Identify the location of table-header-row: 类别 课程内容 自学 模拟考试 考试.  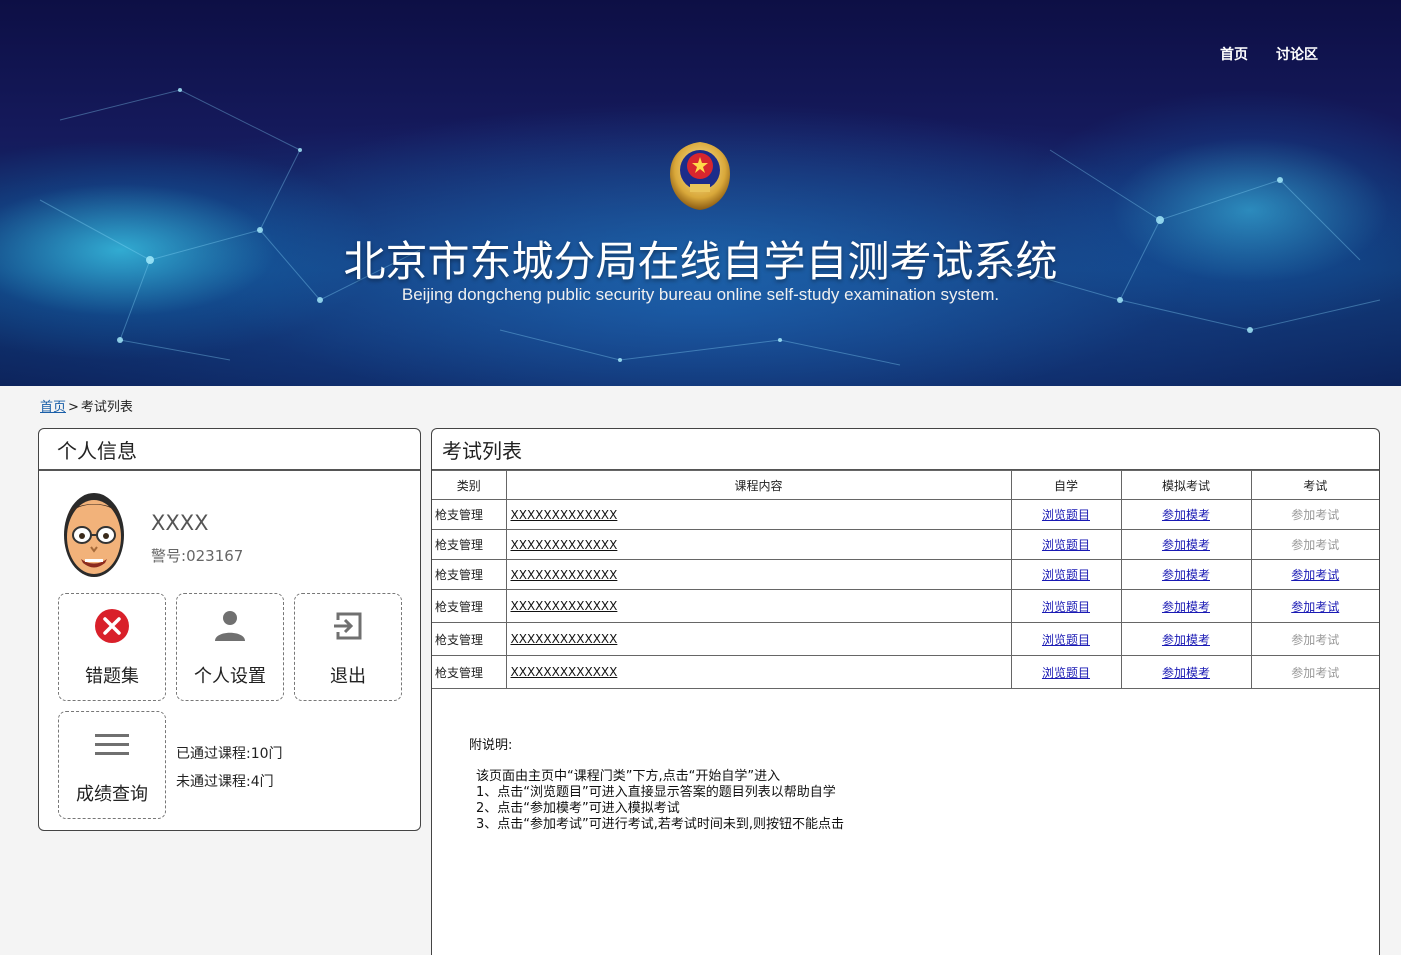
(905, 485).